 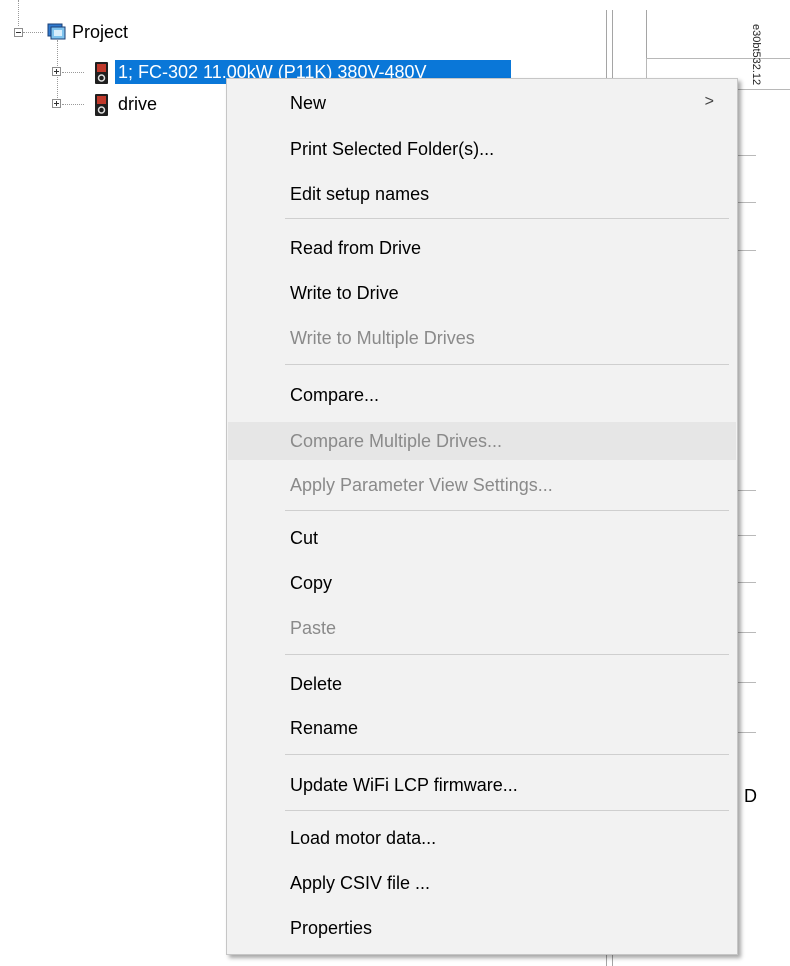 What do you see at coordinates (482, 684) in the screenshot?
I see `menu-item-delete: Delete` at bounding box center [482, 684].